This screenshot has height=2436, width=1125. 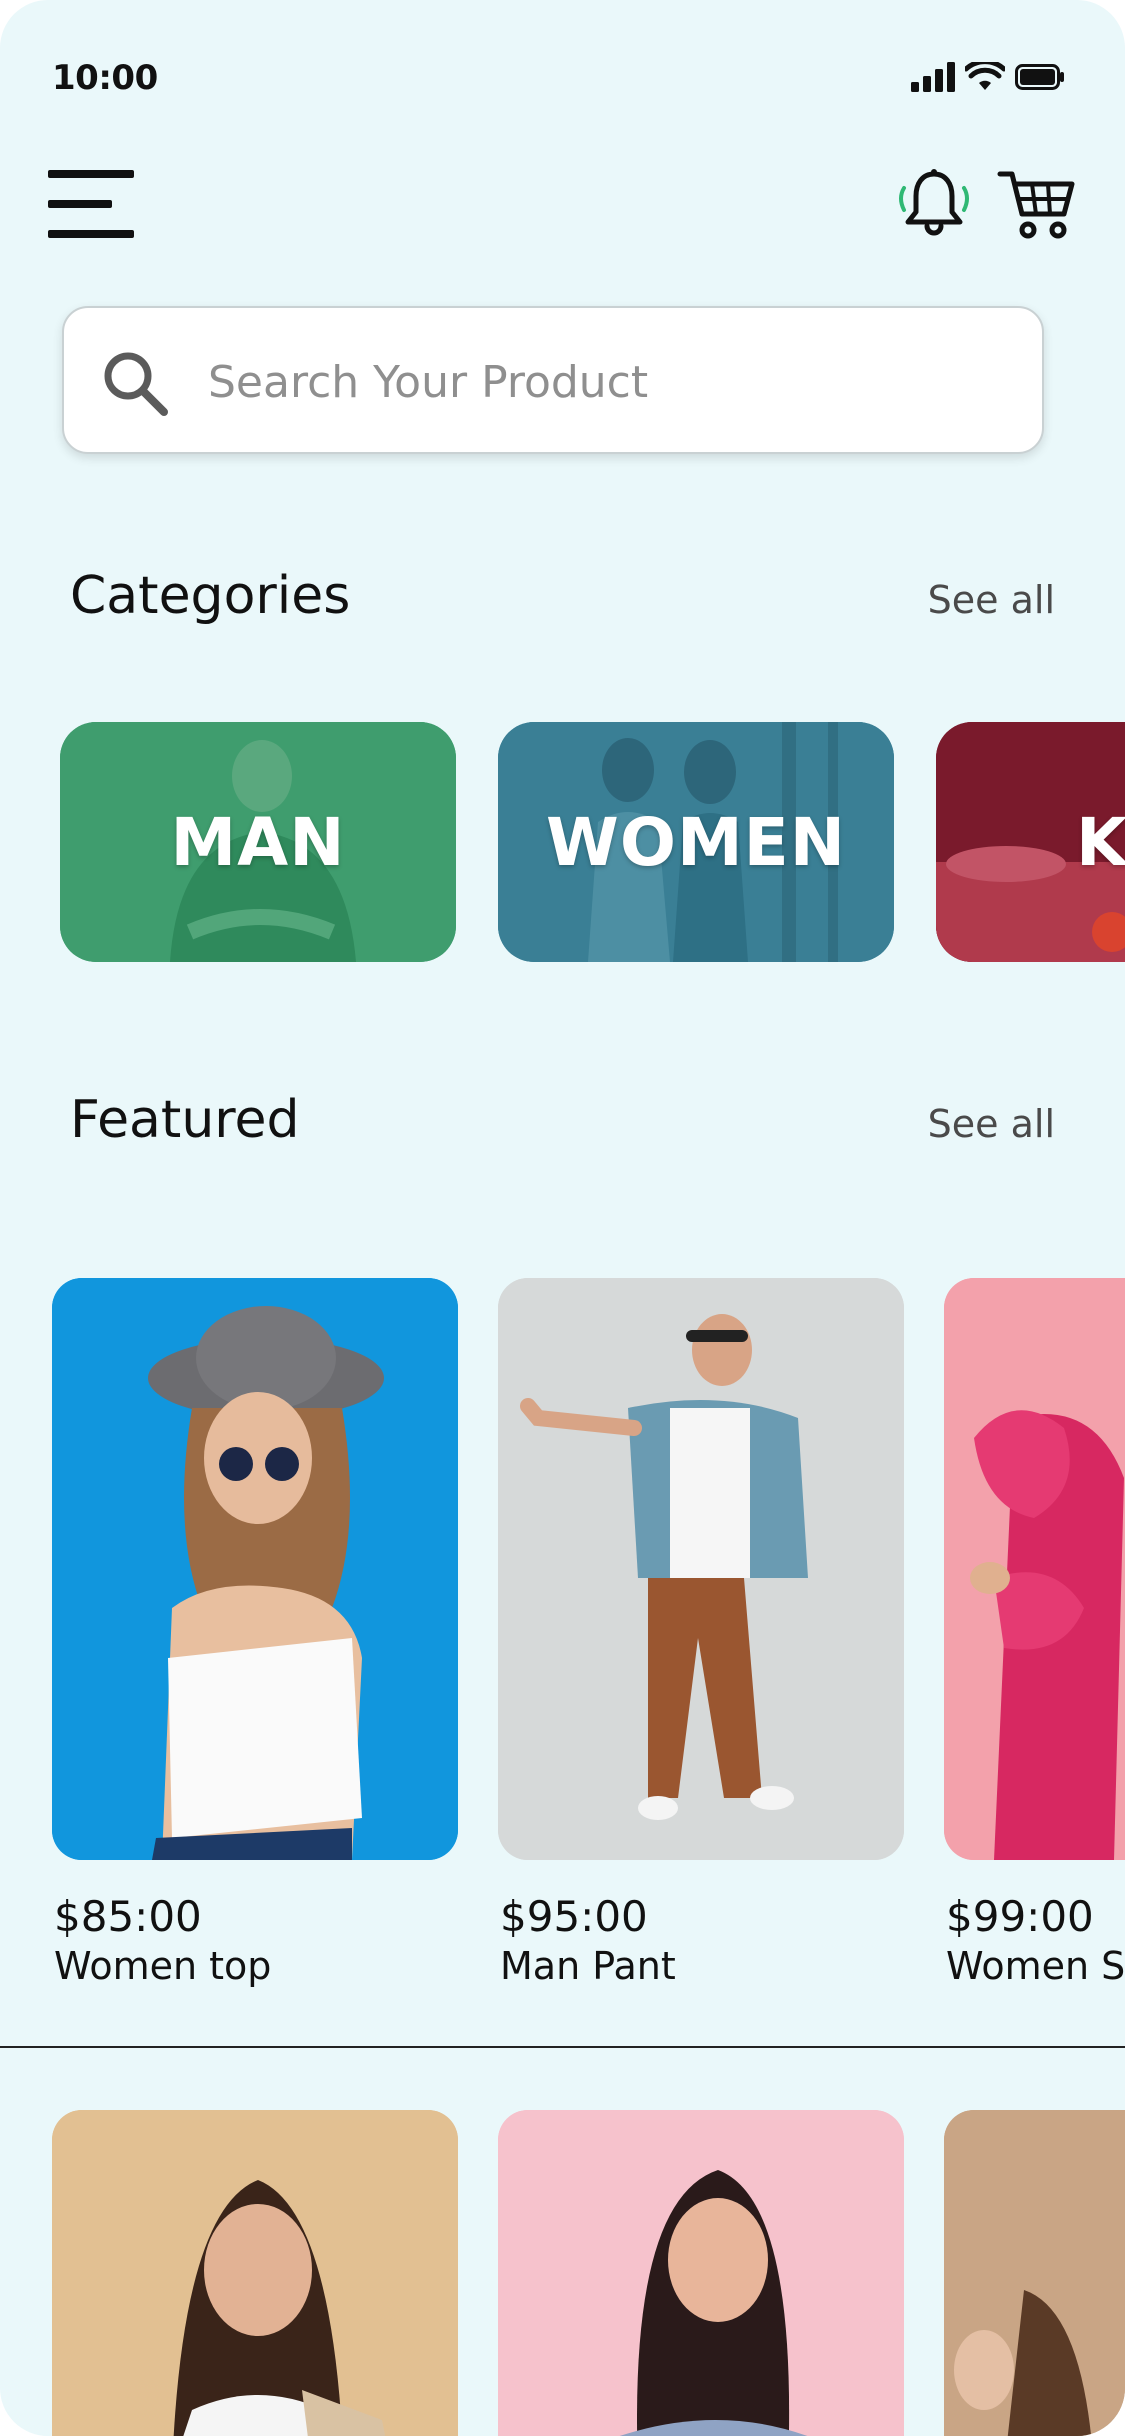 What do you see at coordinates (991, 600) in the screenshot?
I see `categories-see-all-link: See all` at bounding box center [991, 600].